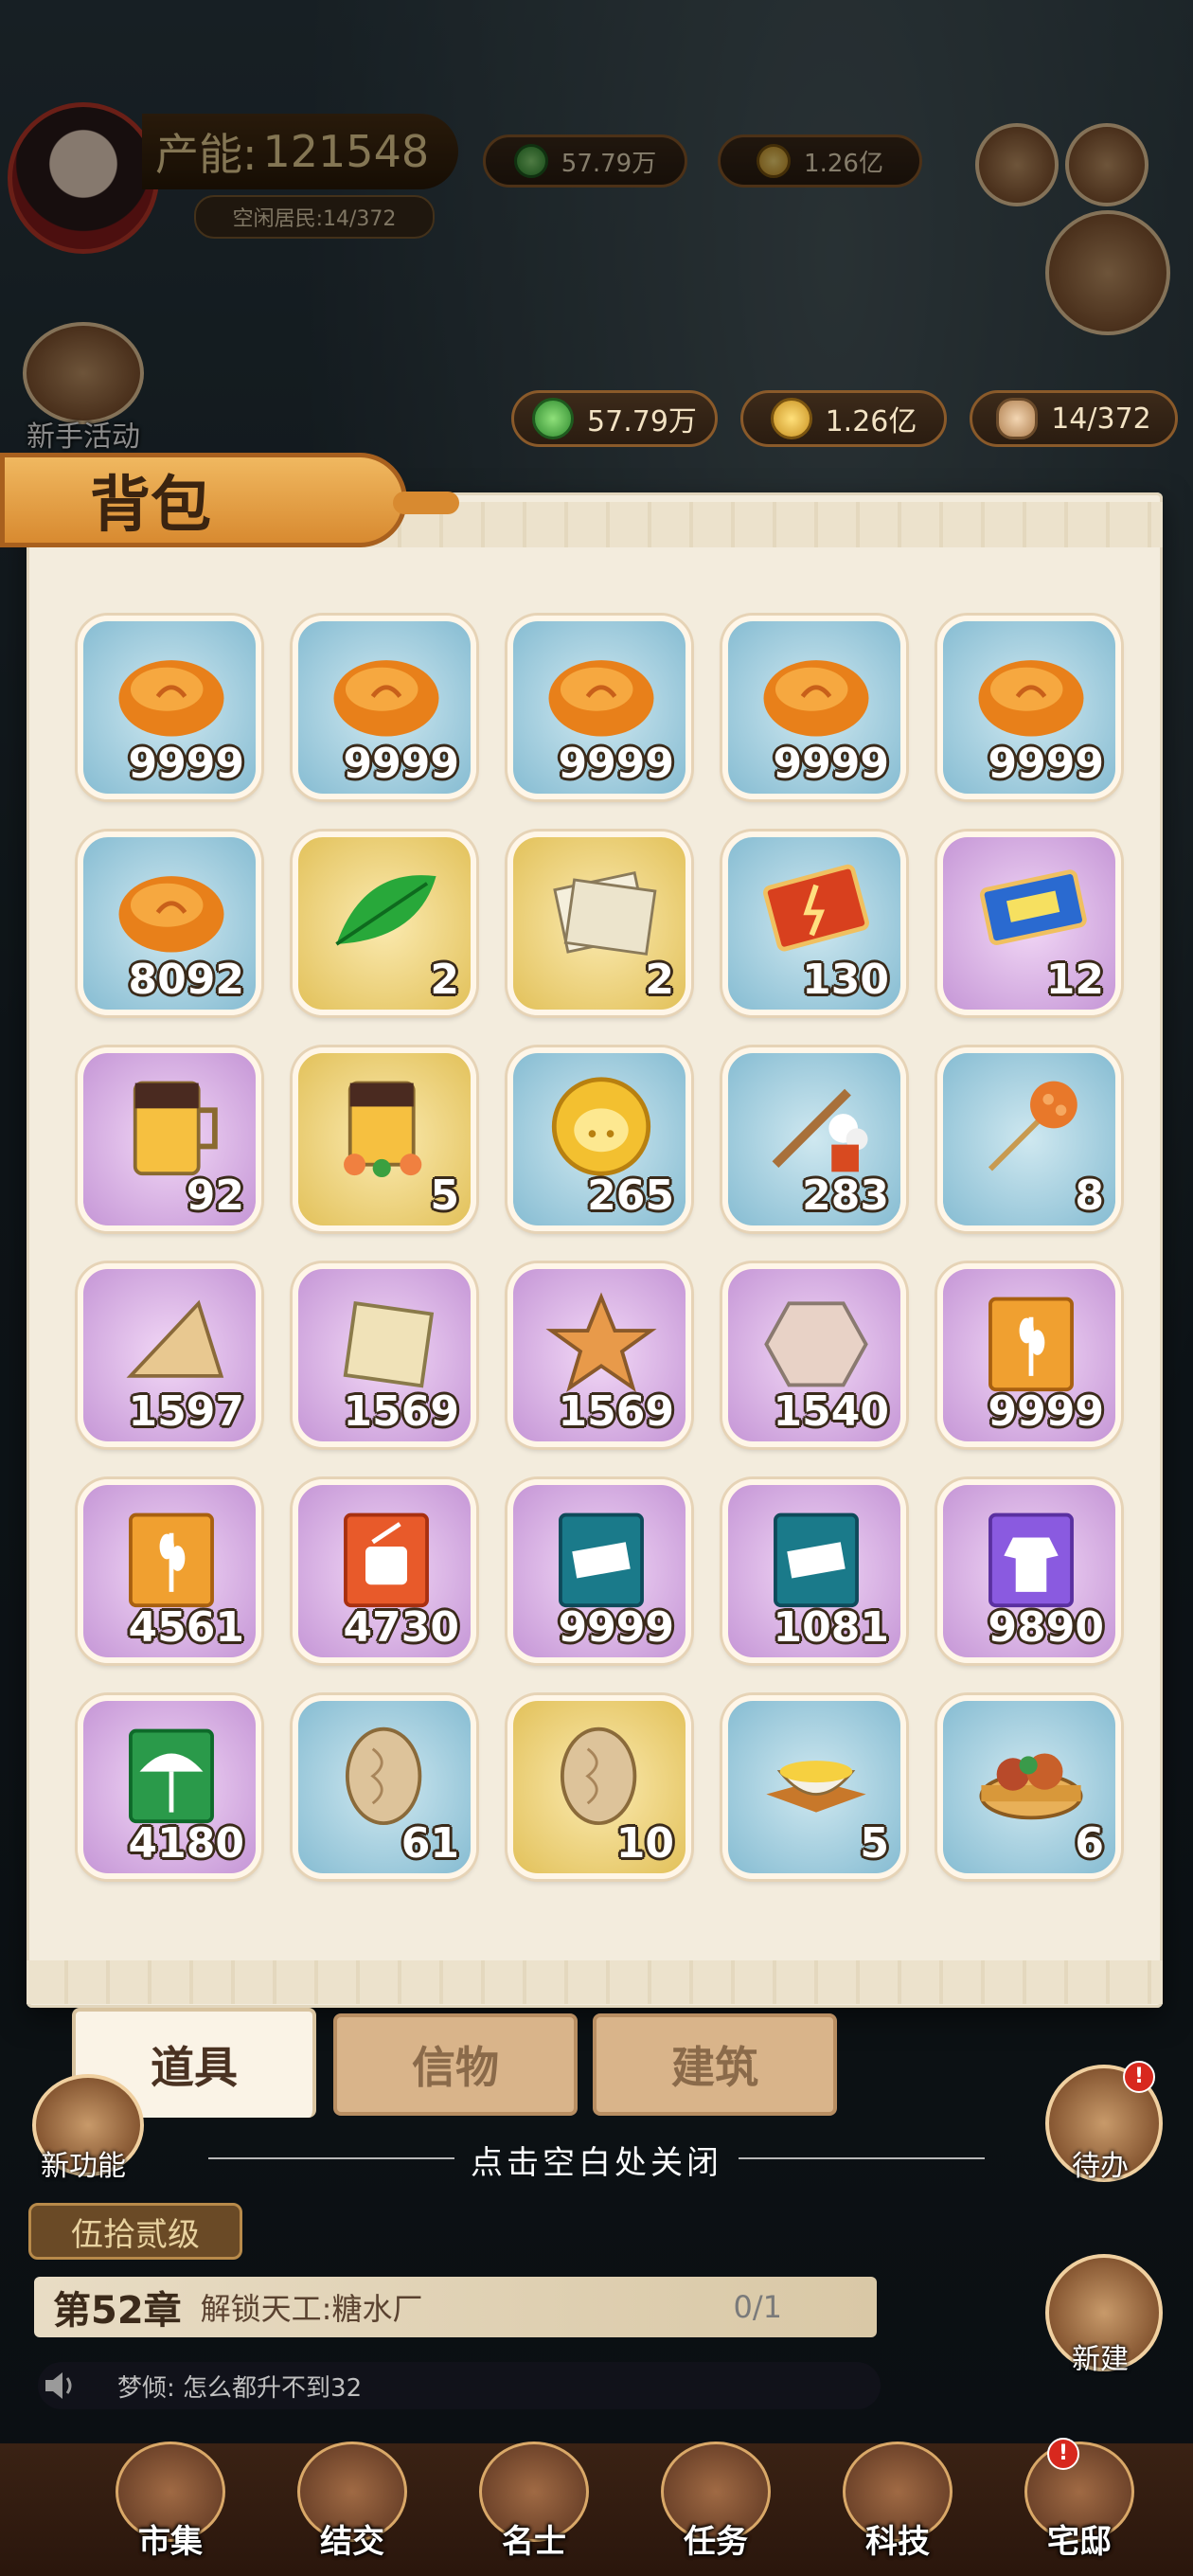  I want to click on steamer-food-icon, so click(1031, 1786).